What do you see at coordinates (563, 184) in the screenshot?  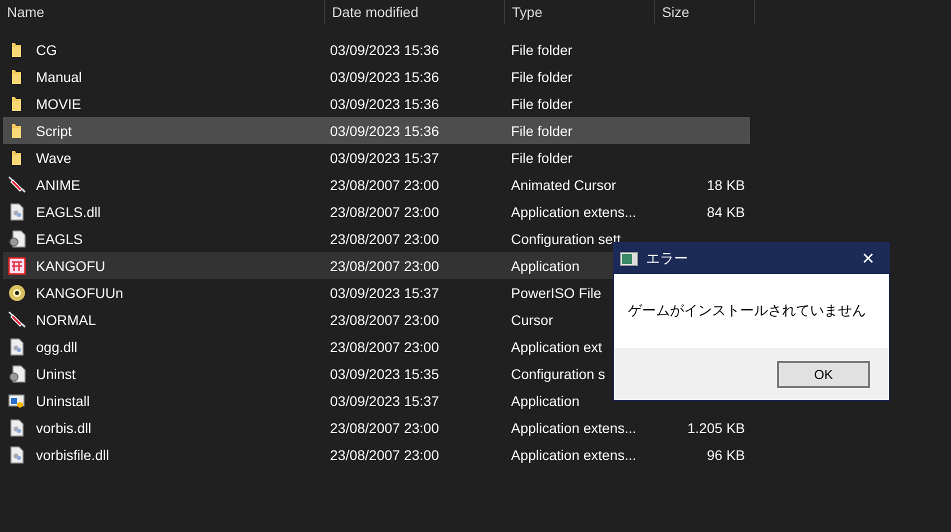 I see `file-type: Animated Cursor` at bounding box center [563, 184].